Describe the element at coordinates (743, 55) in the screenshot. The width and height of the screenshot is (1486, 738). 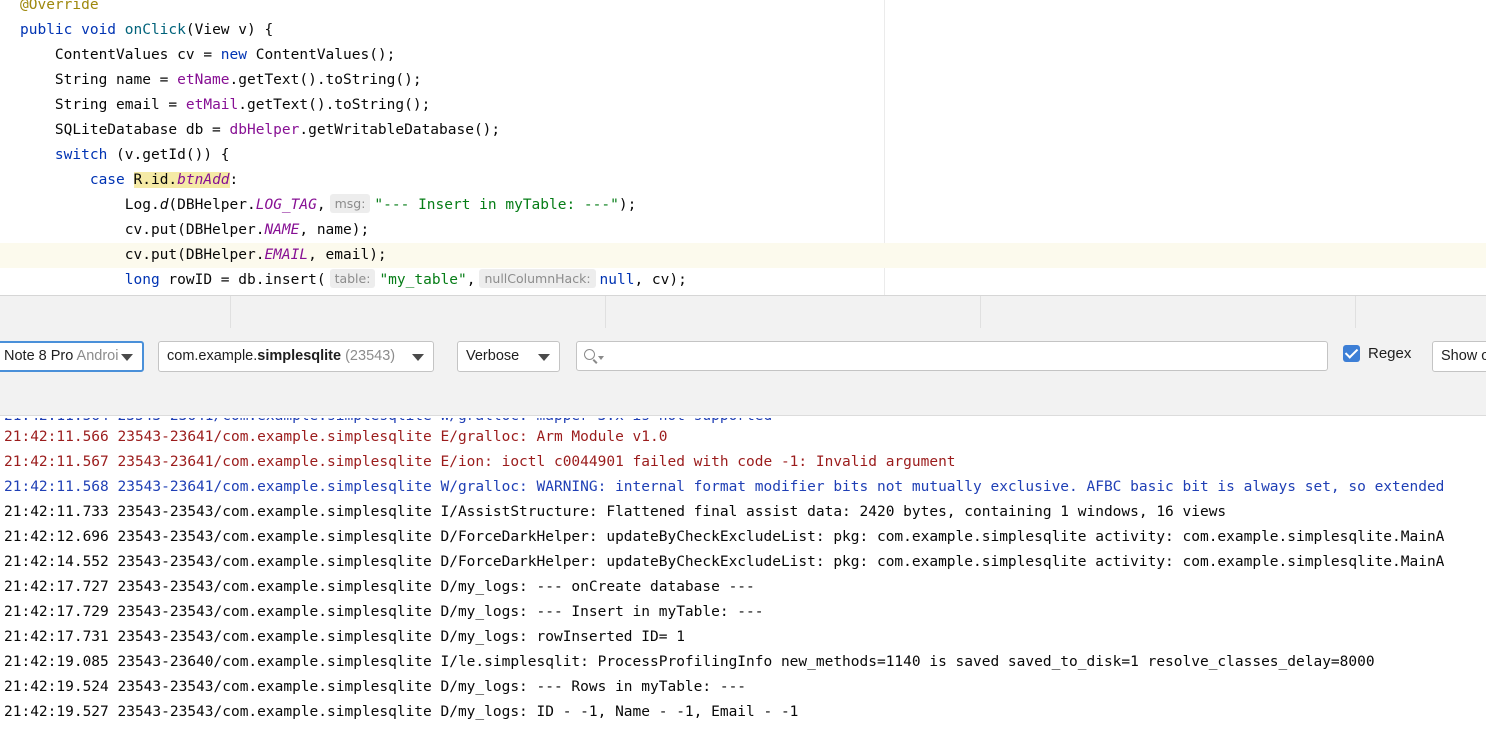
I see `code-line: ContentValues cv = new ContentValues();` at that location.